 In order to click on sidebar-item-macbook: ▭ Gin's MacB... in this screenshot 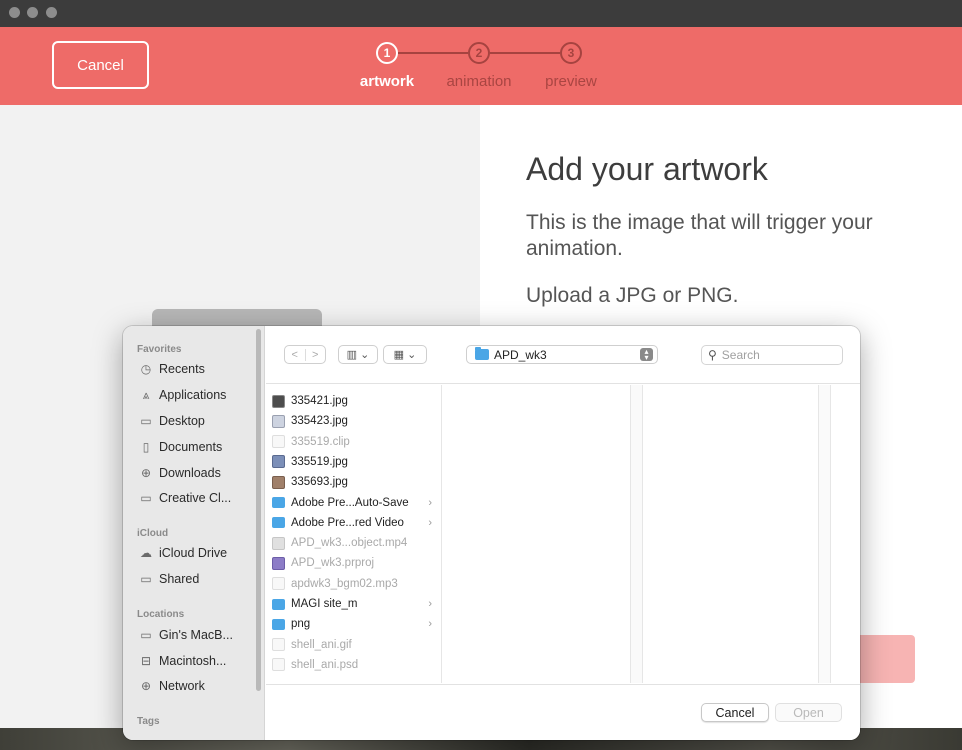, I will do `click(185, 635)`.